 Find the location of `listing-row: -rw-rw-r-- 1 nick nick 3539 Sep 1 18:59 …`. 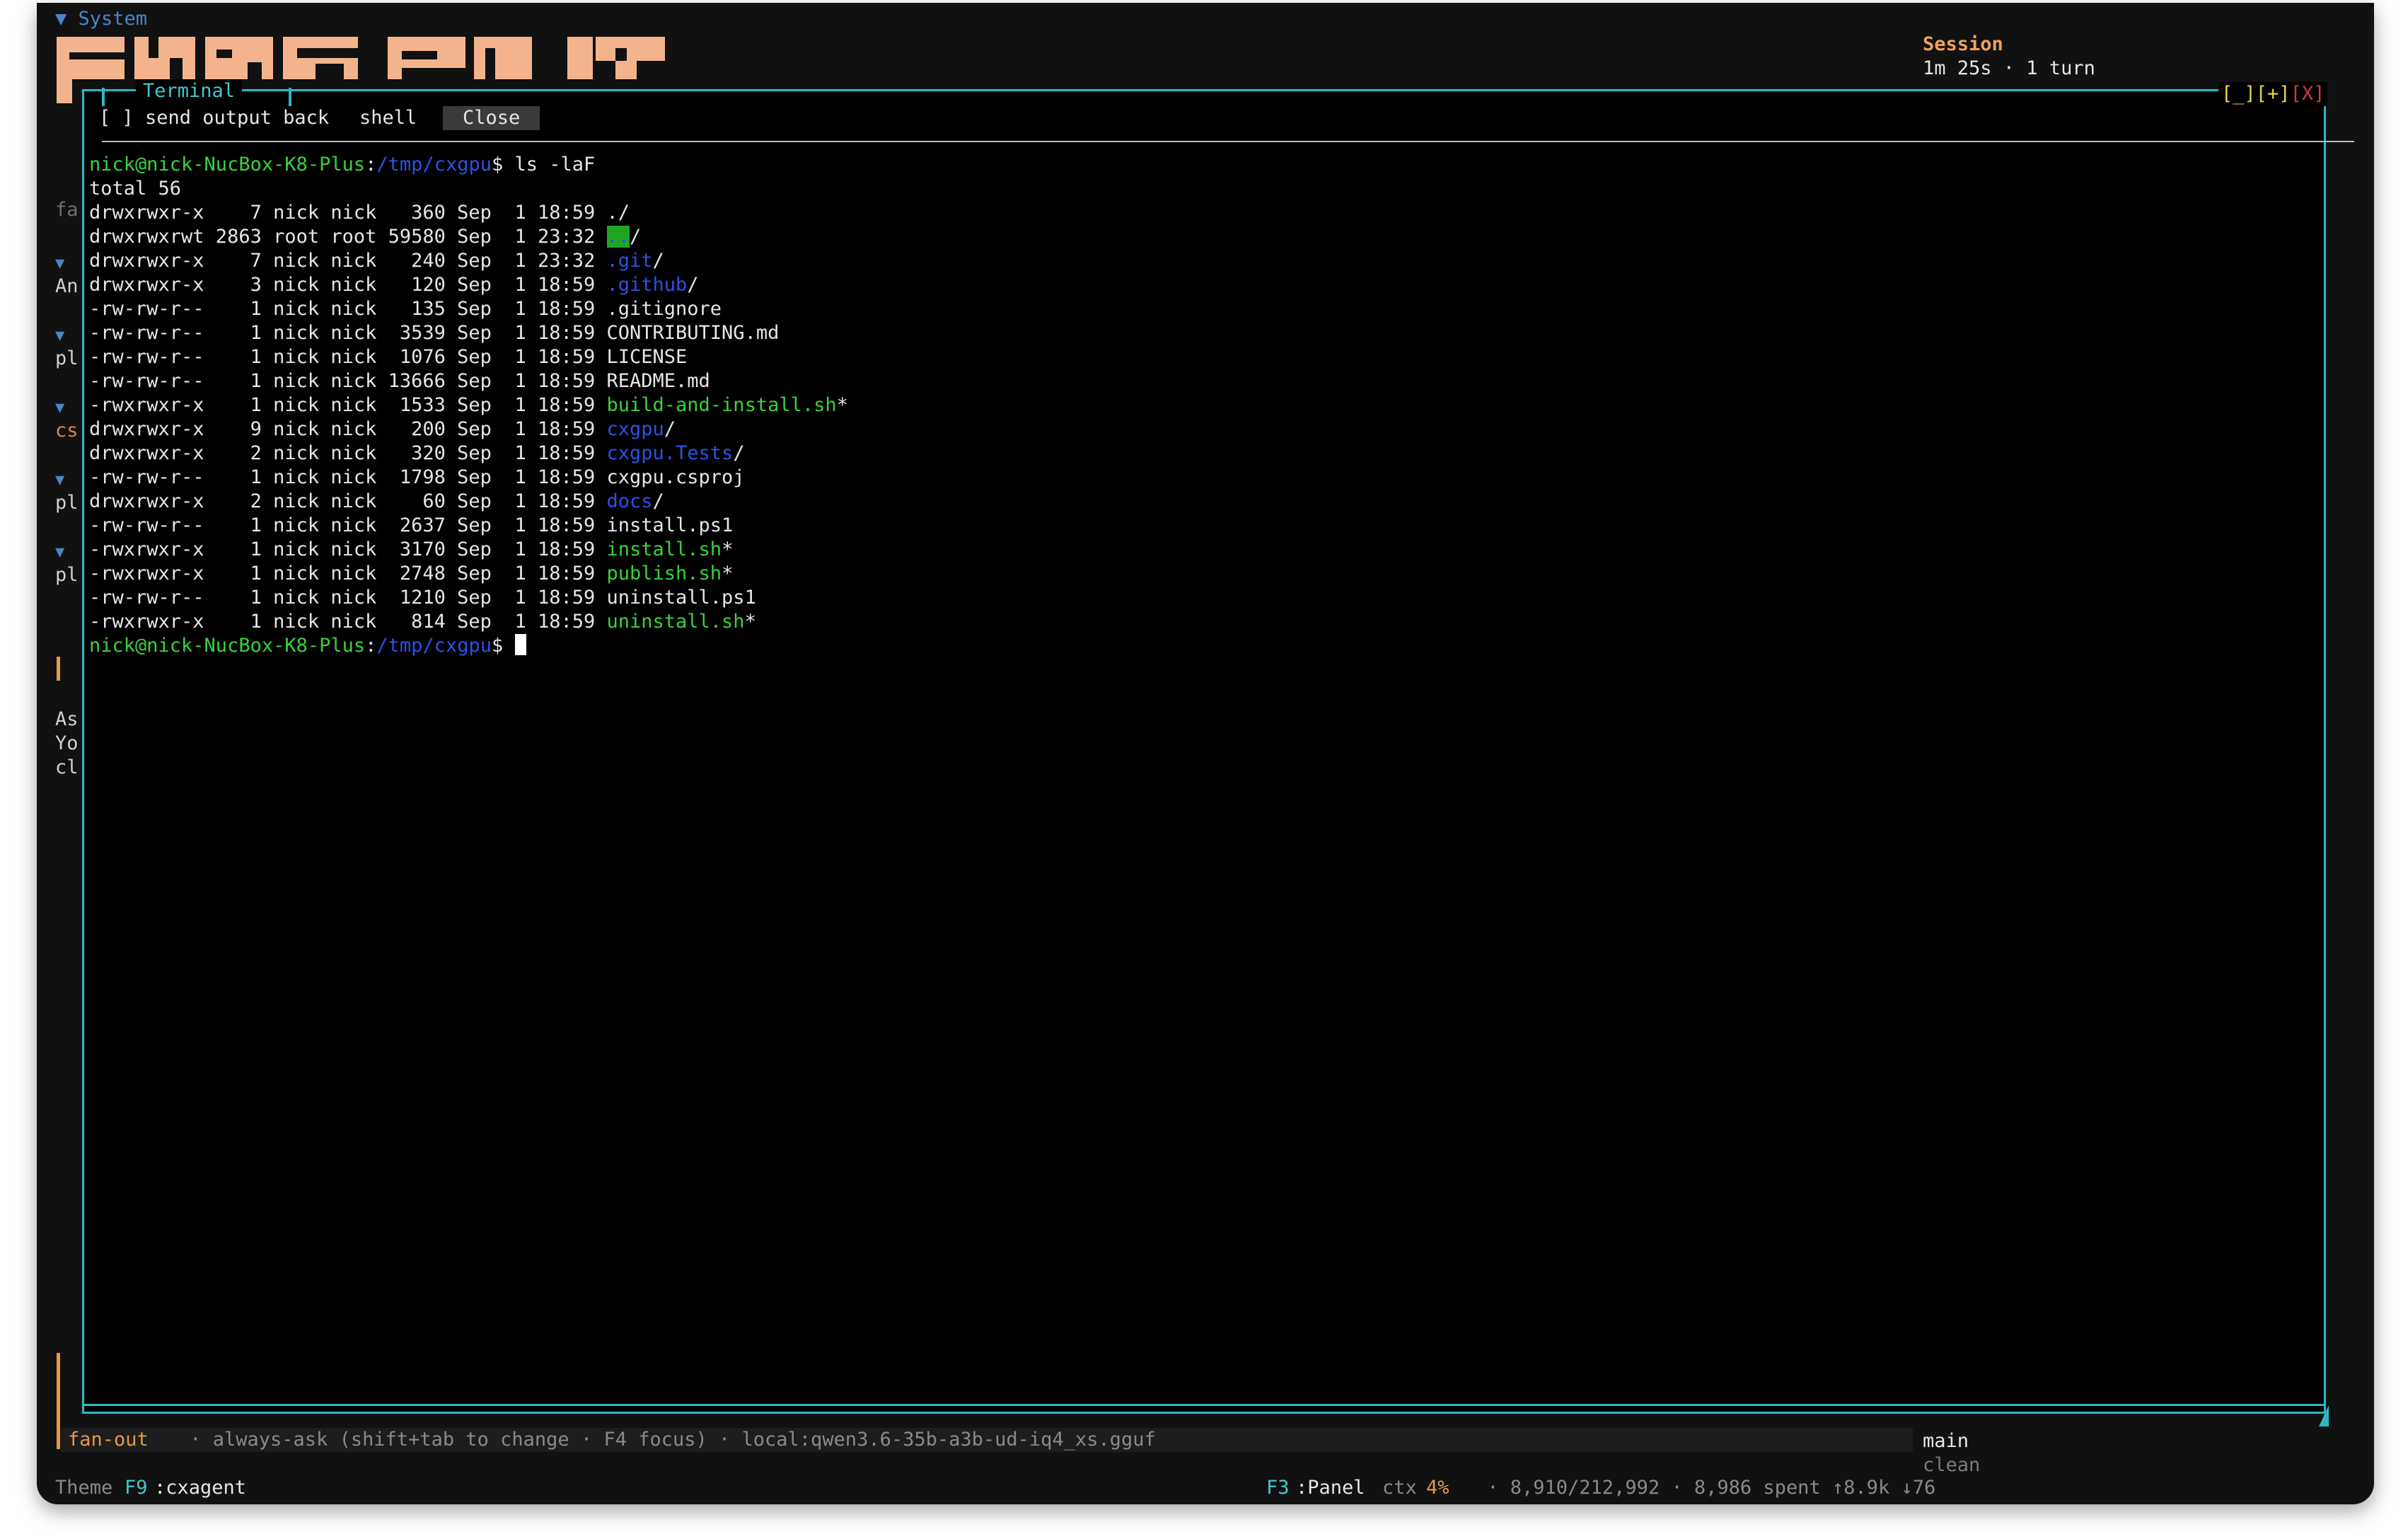

listing-row: -rw-rw-r-- 1 nick nick 3539 Sep 1 18:59 … is located at coordinates (468, 333).